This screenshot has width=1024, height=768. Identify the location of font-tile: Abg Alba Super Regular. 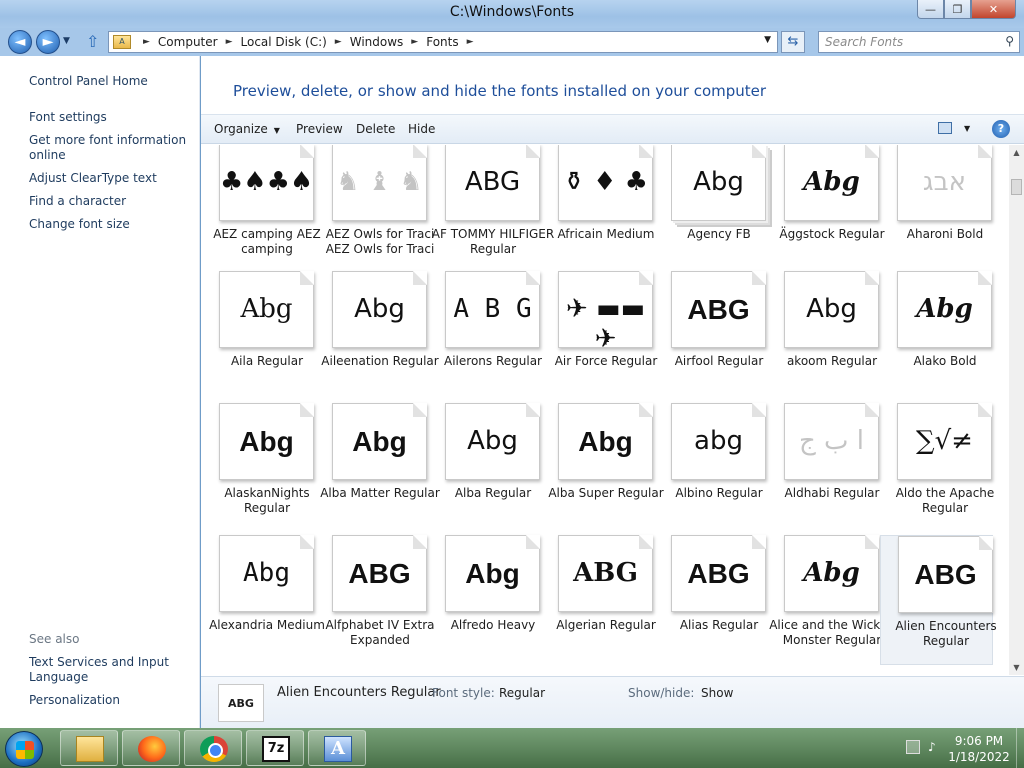
(602, 468).